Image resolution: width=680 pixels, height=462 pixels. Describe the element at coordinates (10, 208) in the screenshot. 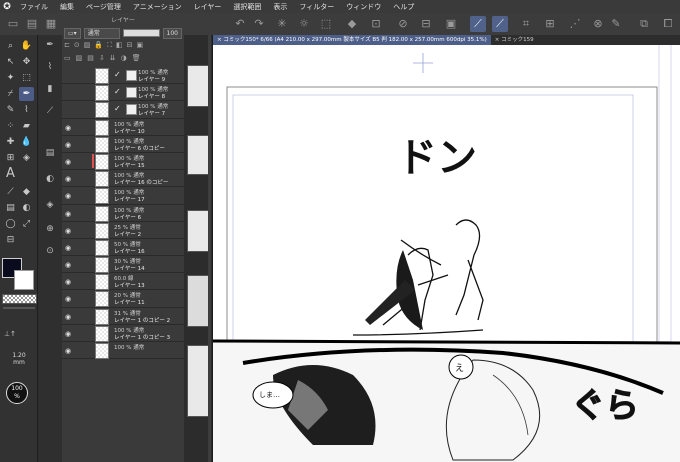

I see `gradient-icon: ▤` at that location.